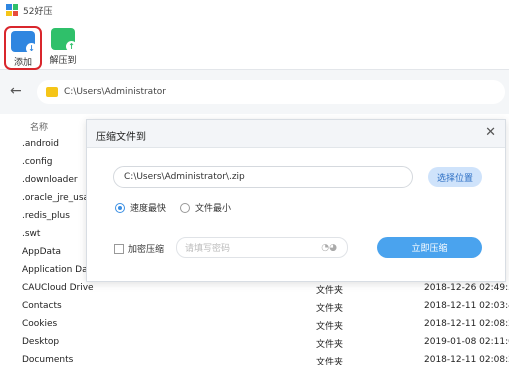  I want to click on extract-archive-icon: ↑, so click(64, 40).